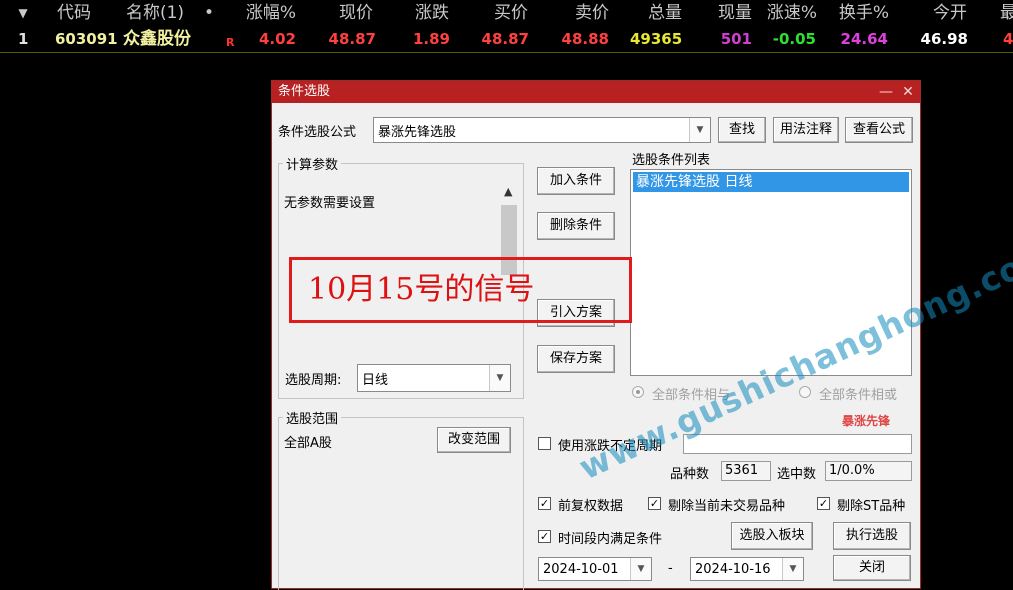 The width and height of the screenshot is (1013, 590). I want to click on row-bid: 48.87, so click(505, 39).